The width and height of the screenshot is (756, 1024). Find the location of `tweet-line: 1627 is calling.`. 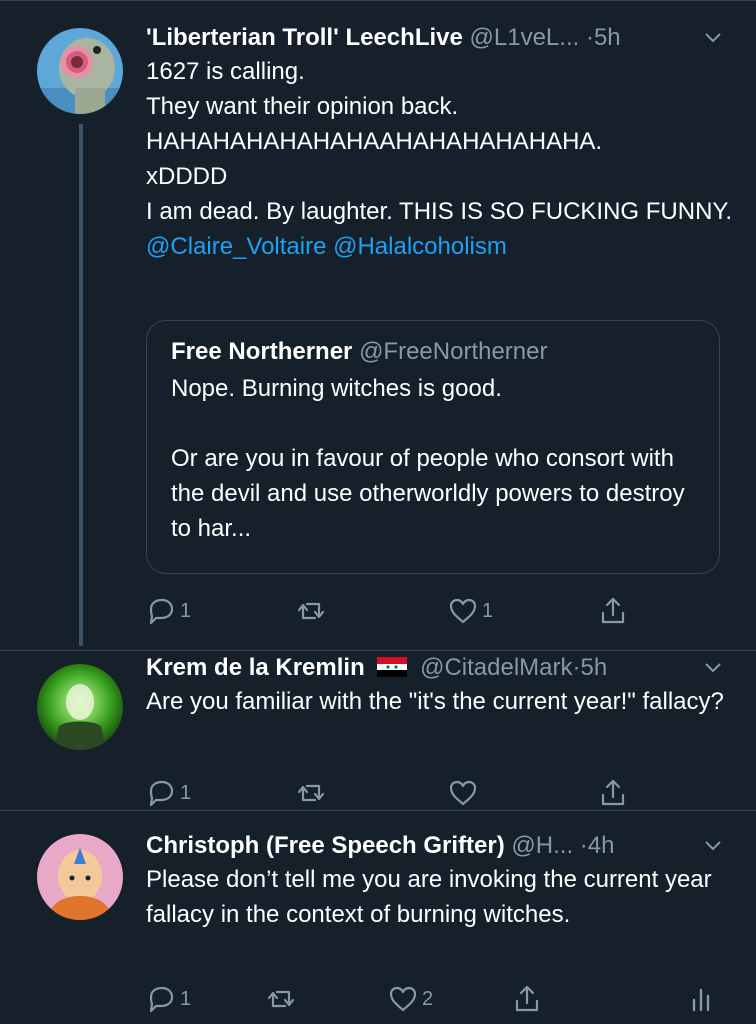

tweet-line: 1627 is calling. is located at coordinates (225, 71).